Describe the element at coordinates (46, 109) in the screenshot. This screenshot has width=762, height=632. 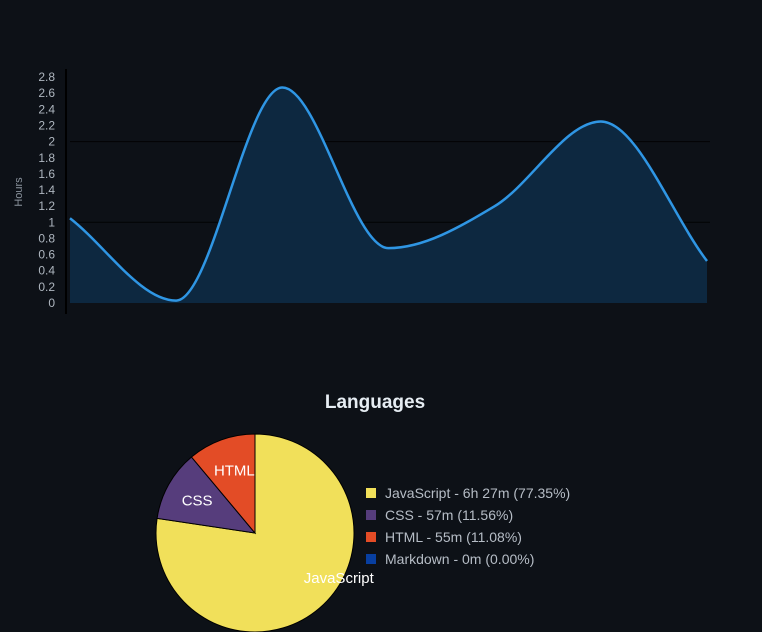
I see `y-tick-label: 2.4` at that location.